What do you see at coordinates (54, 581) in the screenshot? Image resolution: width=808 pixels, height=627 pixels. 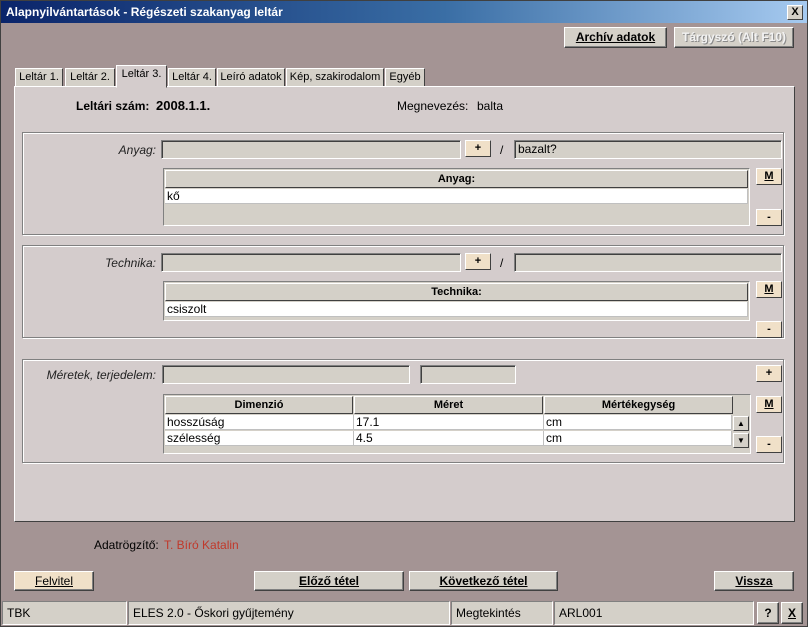 I see `felvitel-button: Felvitel` at bounding box center [54, 581].